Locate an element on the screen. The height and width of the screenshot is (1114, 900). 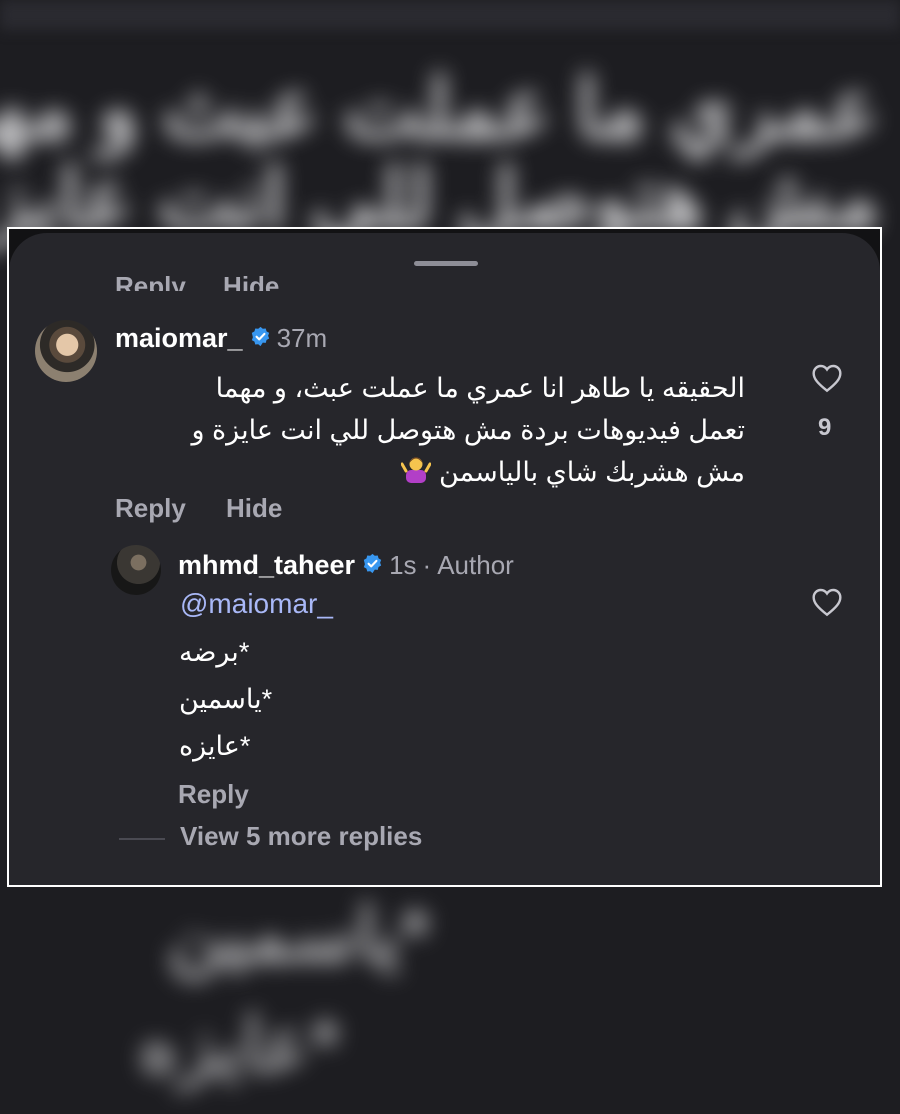
mention-link: @maiomar_ is located at coordinates (256, 604).